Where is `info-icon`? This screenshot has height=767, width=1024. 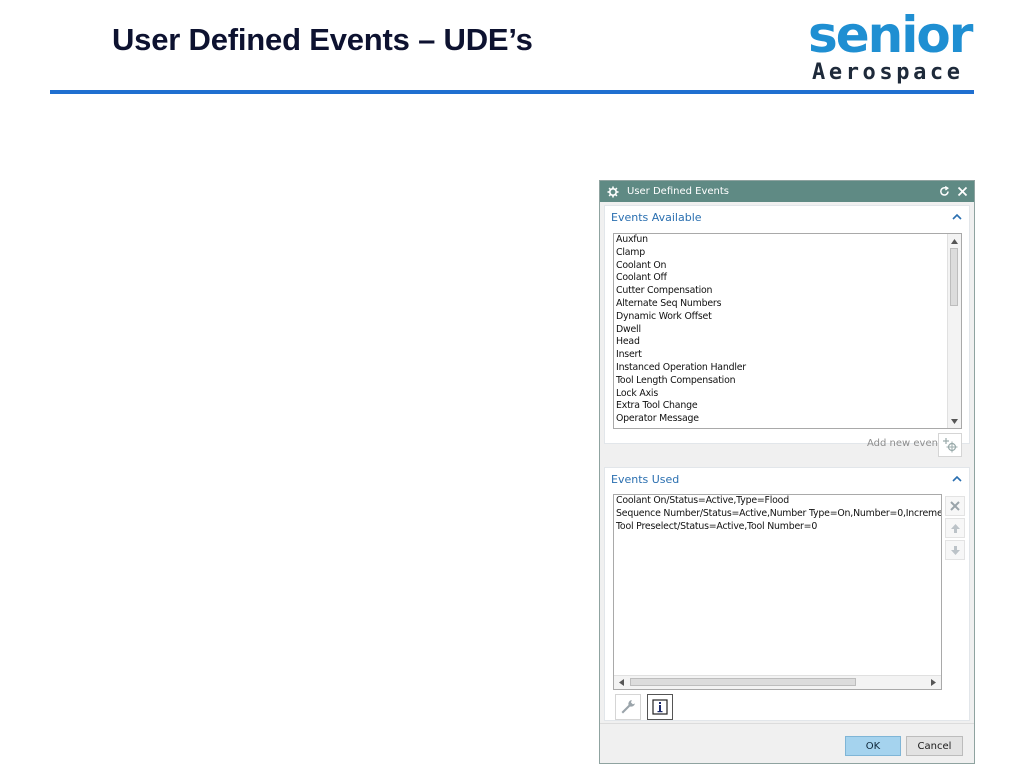
info-icon is located at coordinates (660, 707).